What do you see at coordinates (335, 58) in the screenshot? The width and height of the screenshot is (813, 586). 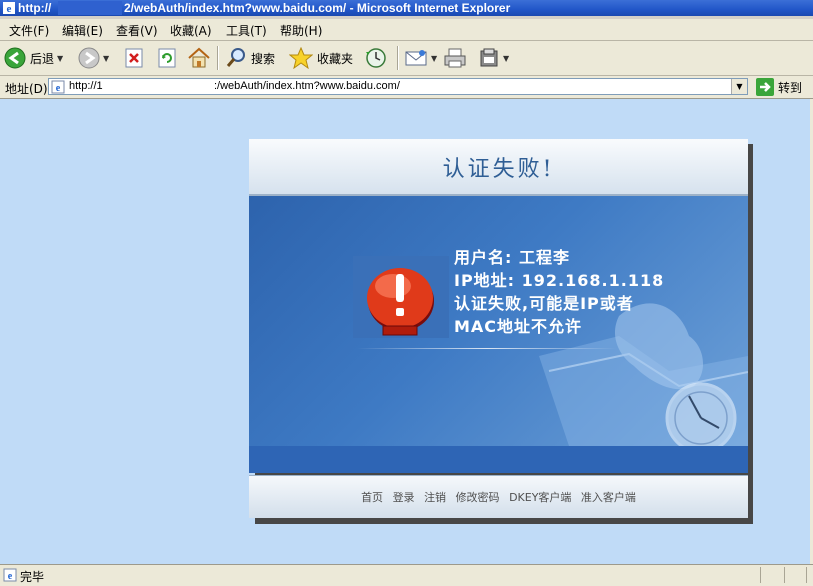 I see `favorites-label: 收藏夹` at bounding box center [335, 58].